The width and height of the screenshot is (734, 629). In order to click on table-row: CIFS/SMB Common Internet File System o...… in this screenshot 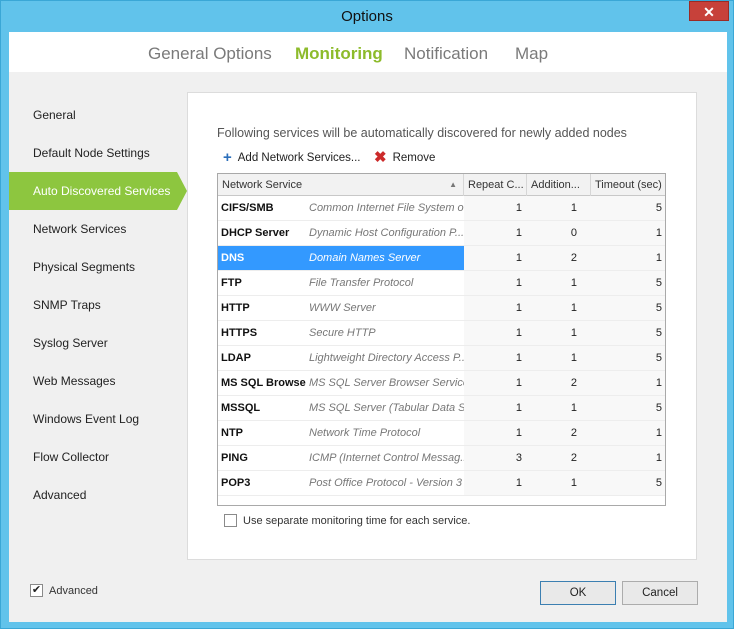, I will do `click(441, 208)`.